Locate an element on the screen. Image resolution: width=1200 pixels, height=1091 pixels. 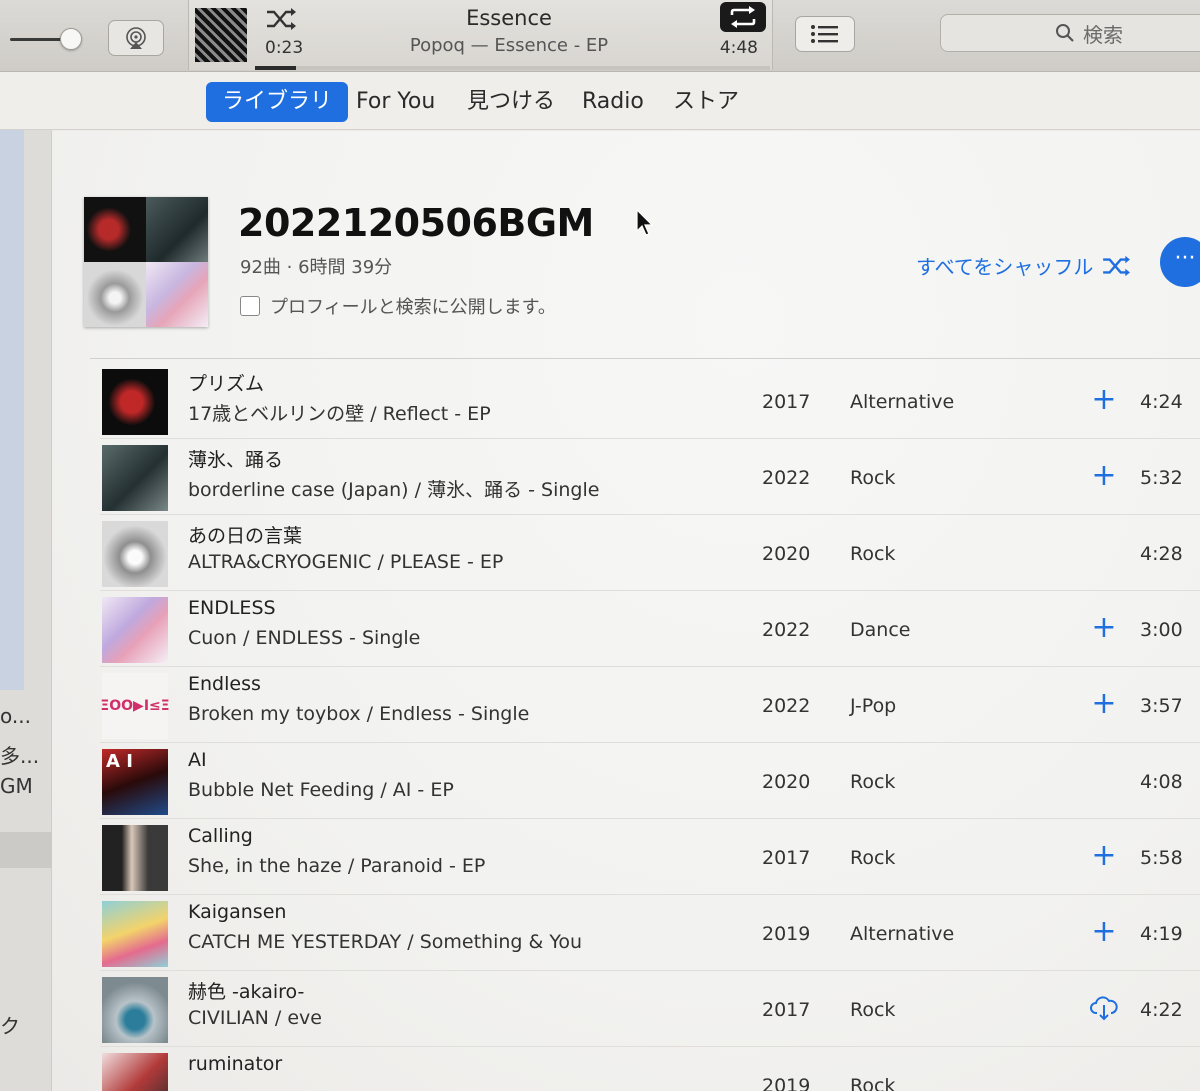
now-playing-title: Essence is located at coordinates (509, 18).